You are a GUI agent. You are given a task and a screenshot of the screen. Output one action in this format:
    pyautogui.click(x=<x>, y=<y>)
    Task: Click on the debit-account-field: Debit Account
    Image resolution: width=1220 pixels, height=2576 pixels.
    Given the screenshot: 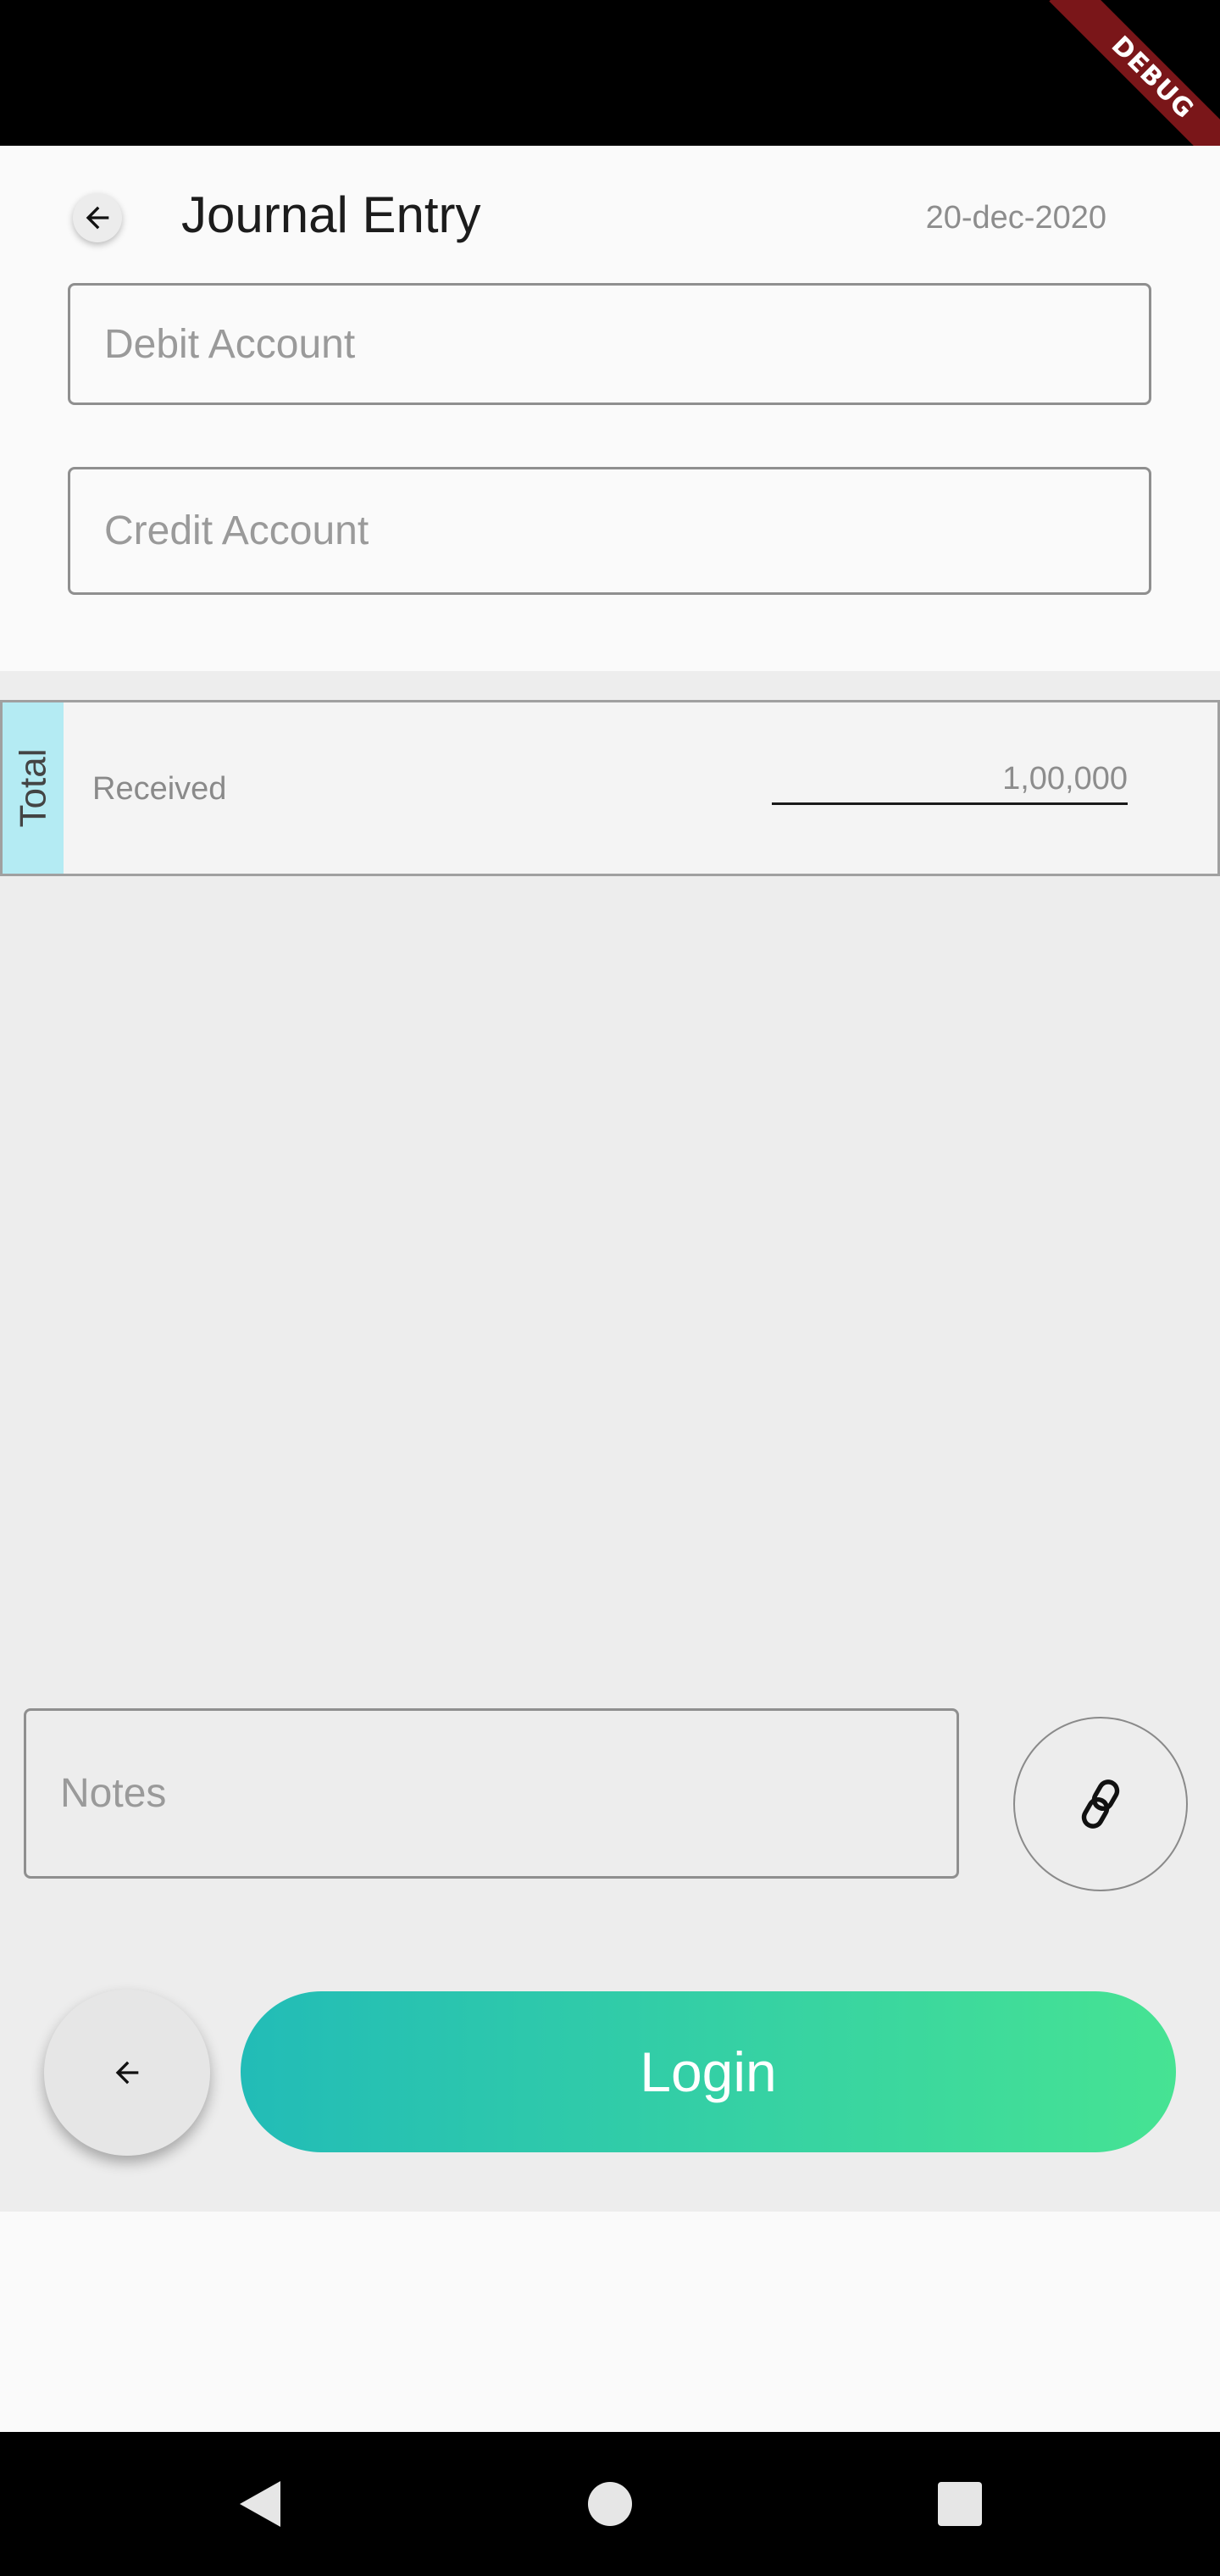 What is the action you would take?
    pyautogui.click(x=609, y=344)
    